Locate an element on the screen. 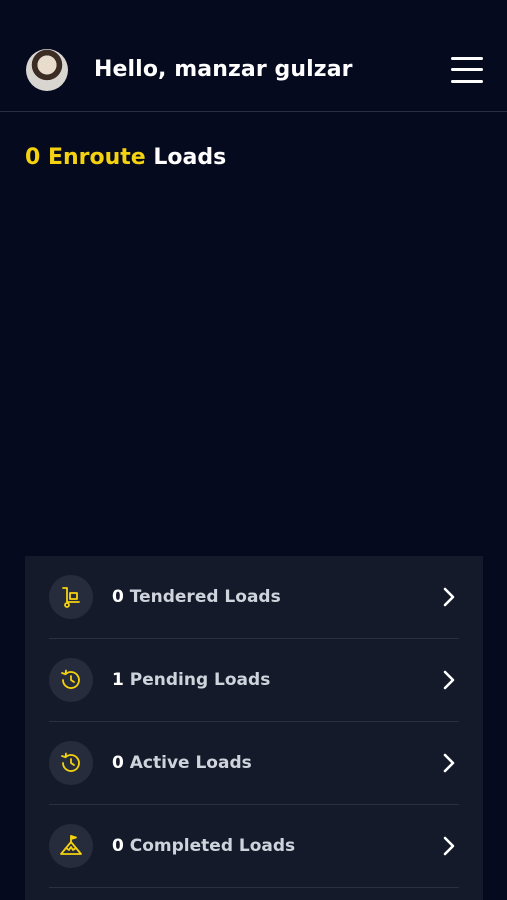 The height and width of the screenshot is (900, 507). active-text: Active Loads is located at coordinates (187, 763).